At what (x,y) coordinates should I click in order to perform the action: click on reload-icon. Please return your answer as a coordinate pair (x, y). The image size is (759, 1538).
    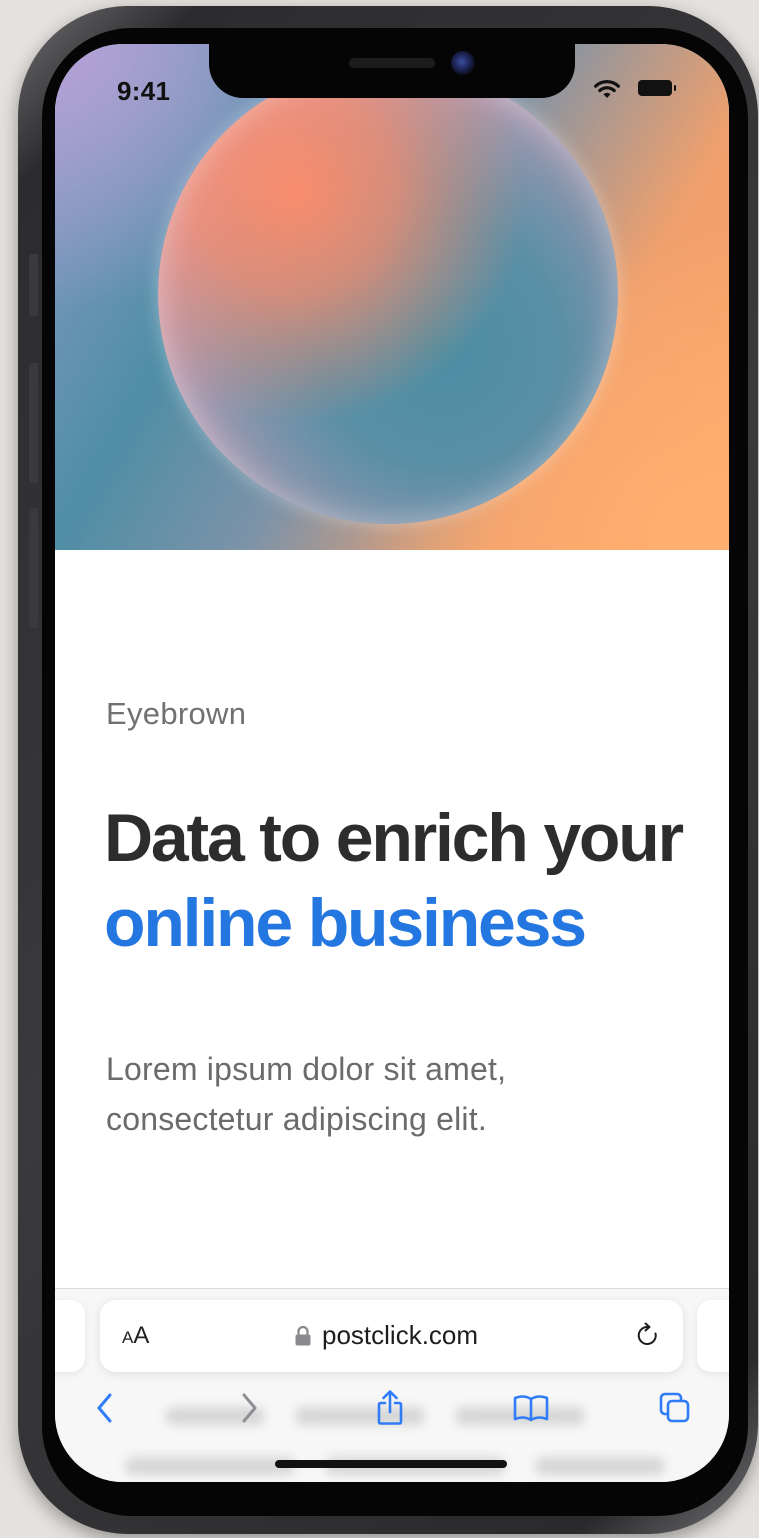
    Looking at the image, I should click on (648, 1335).